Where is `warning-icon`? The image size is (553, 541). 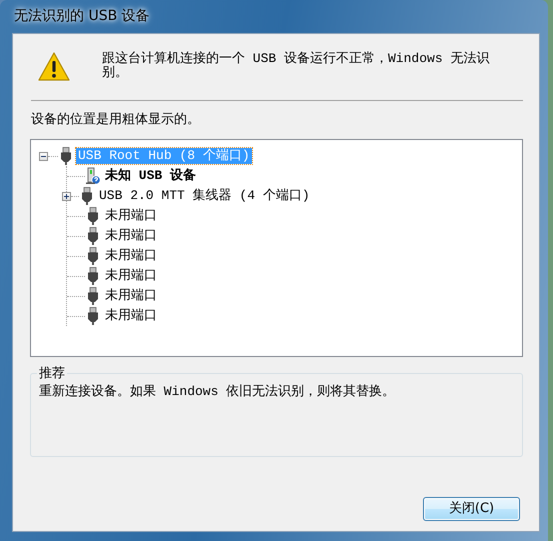
warning-icon is located at coordinates (54, 67).